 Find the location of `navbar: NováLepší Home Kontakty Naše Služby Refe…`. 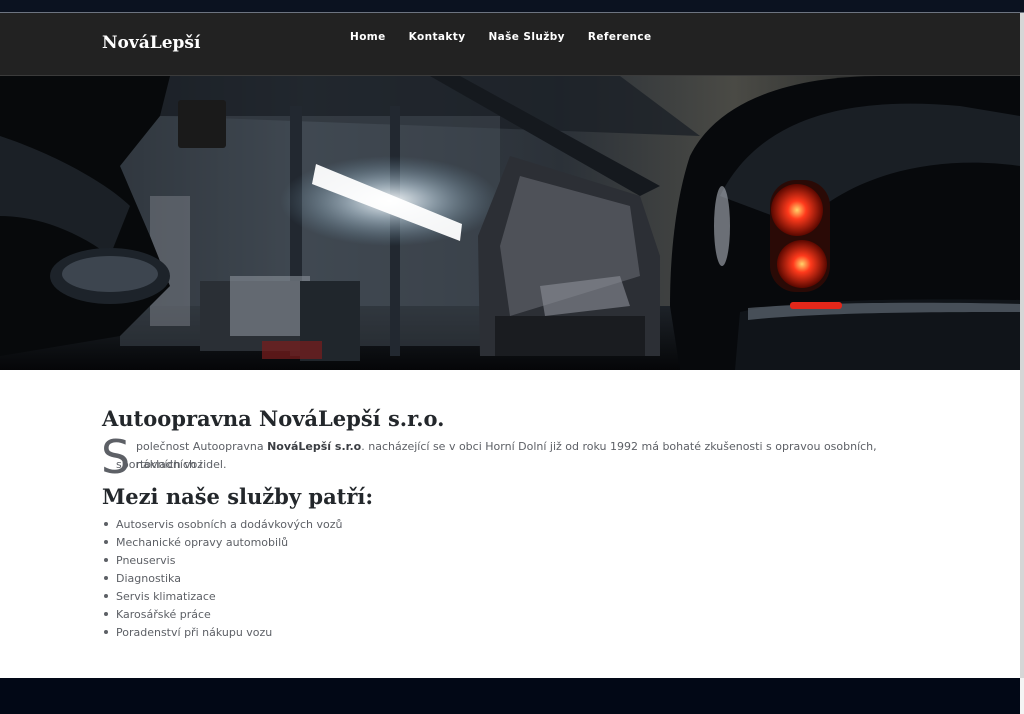

navbar: NováLepší Home Kontakty Naše Služby Refe… is located at coordinates (510, 44).